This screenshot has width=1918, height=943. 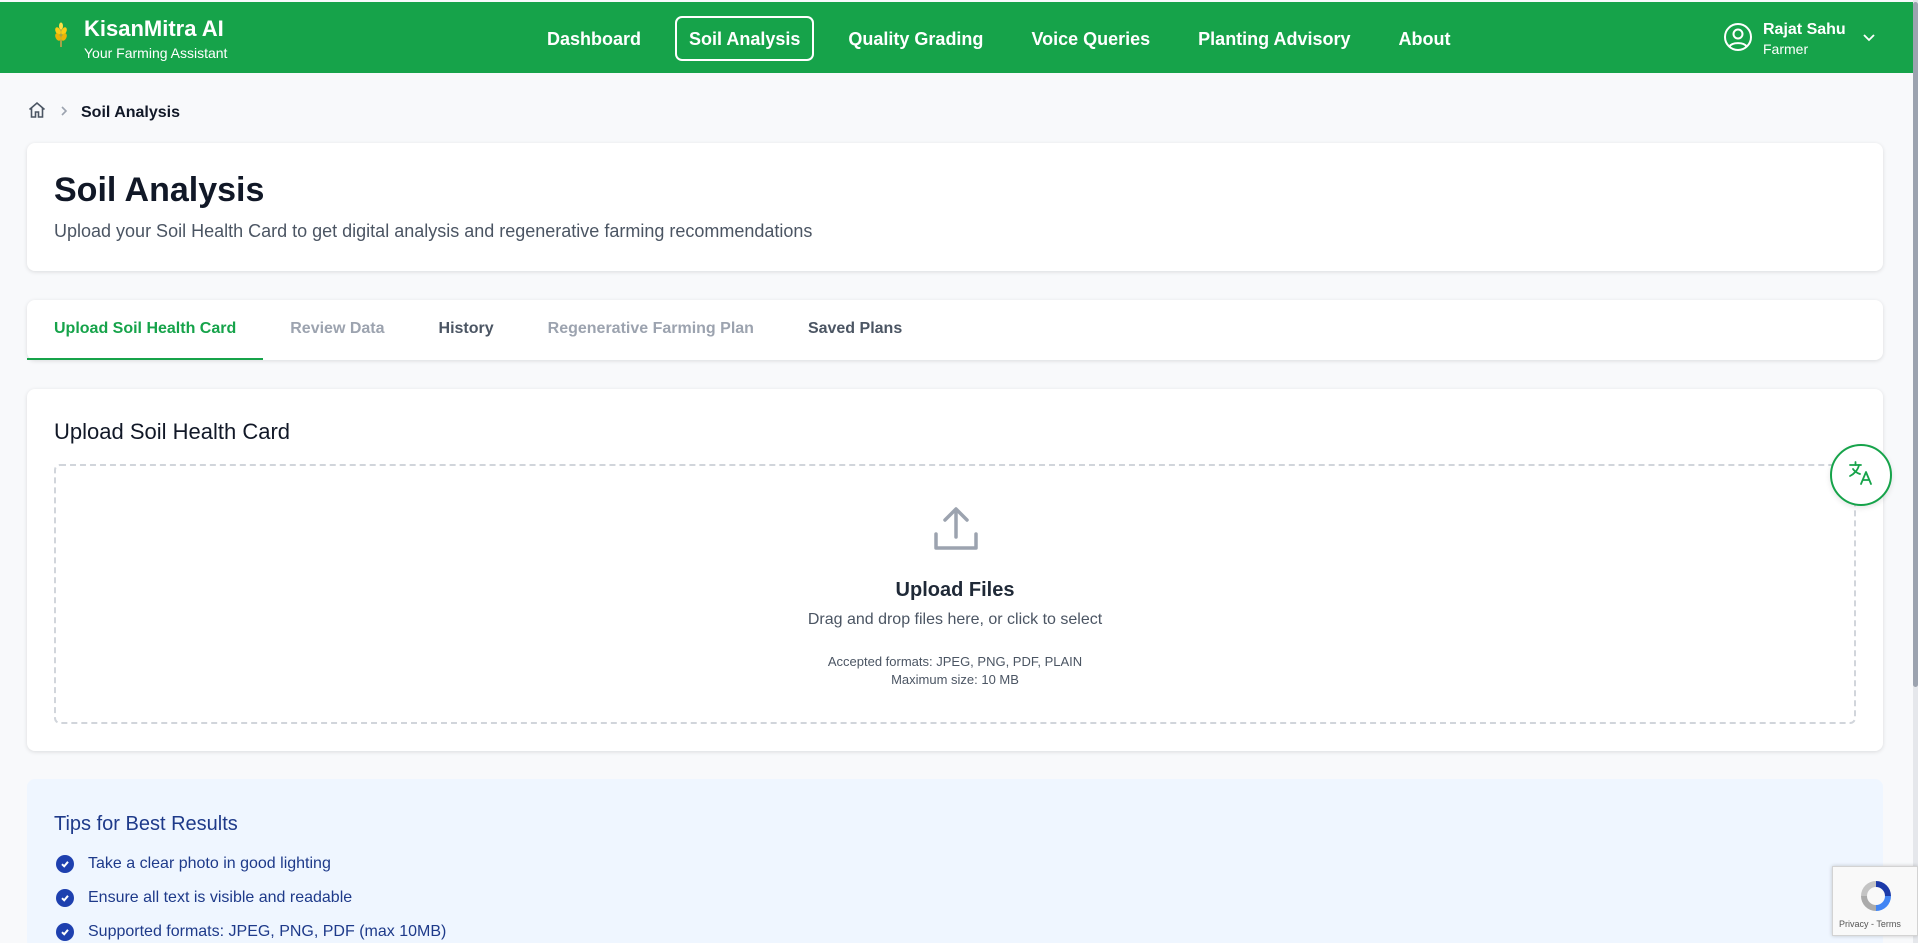 I want to click on breadcrumb: Soil Analysis, so click(x=103, y=112).